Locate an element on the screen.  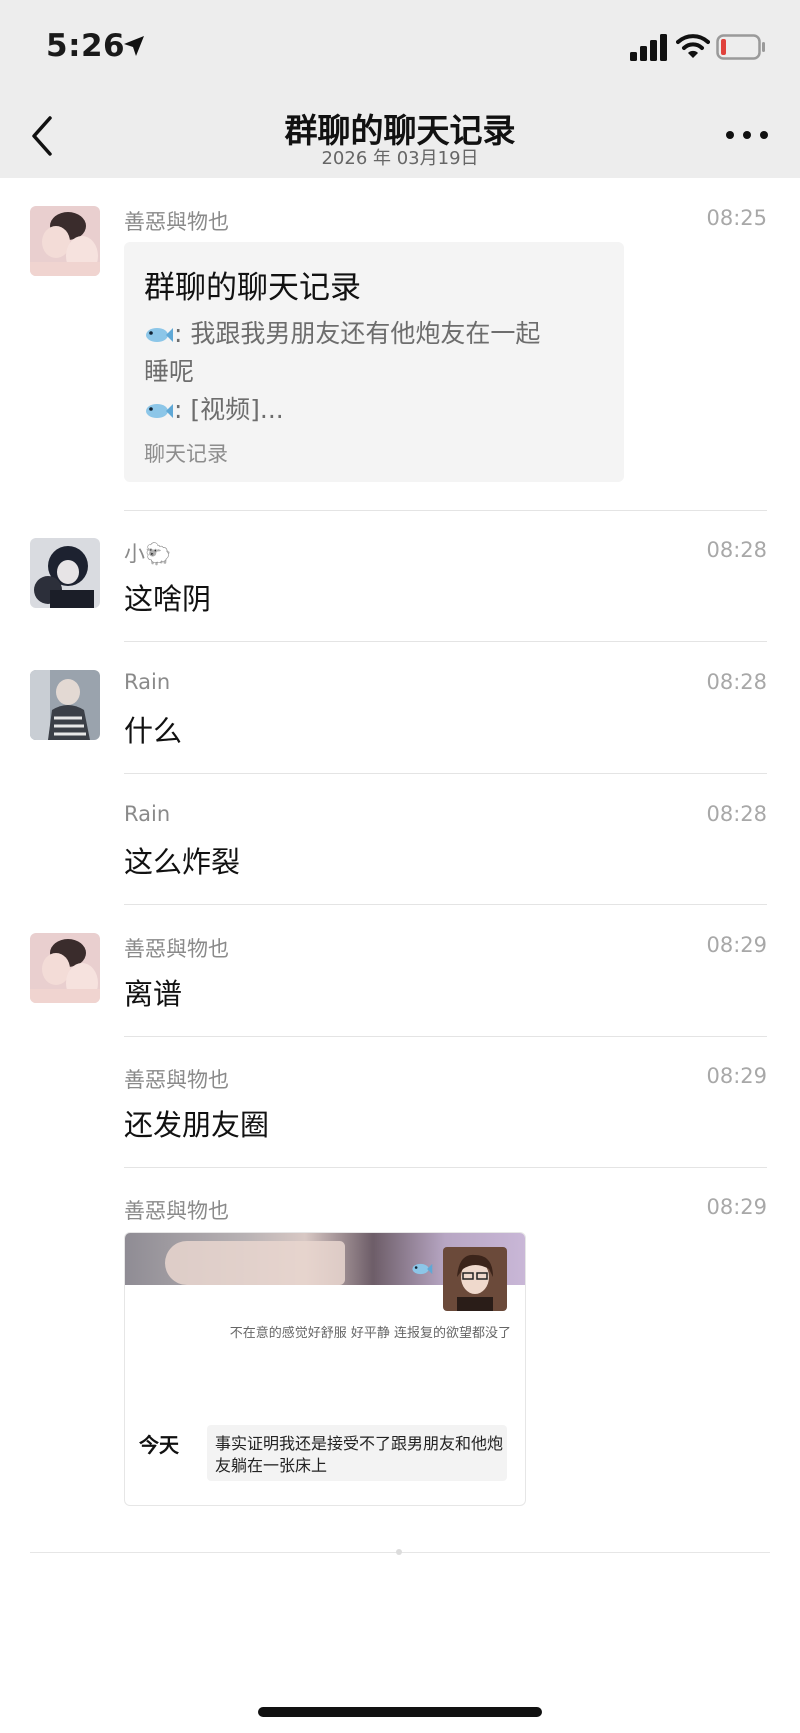
message-text: 什么 is located at coordinates (153, 731).